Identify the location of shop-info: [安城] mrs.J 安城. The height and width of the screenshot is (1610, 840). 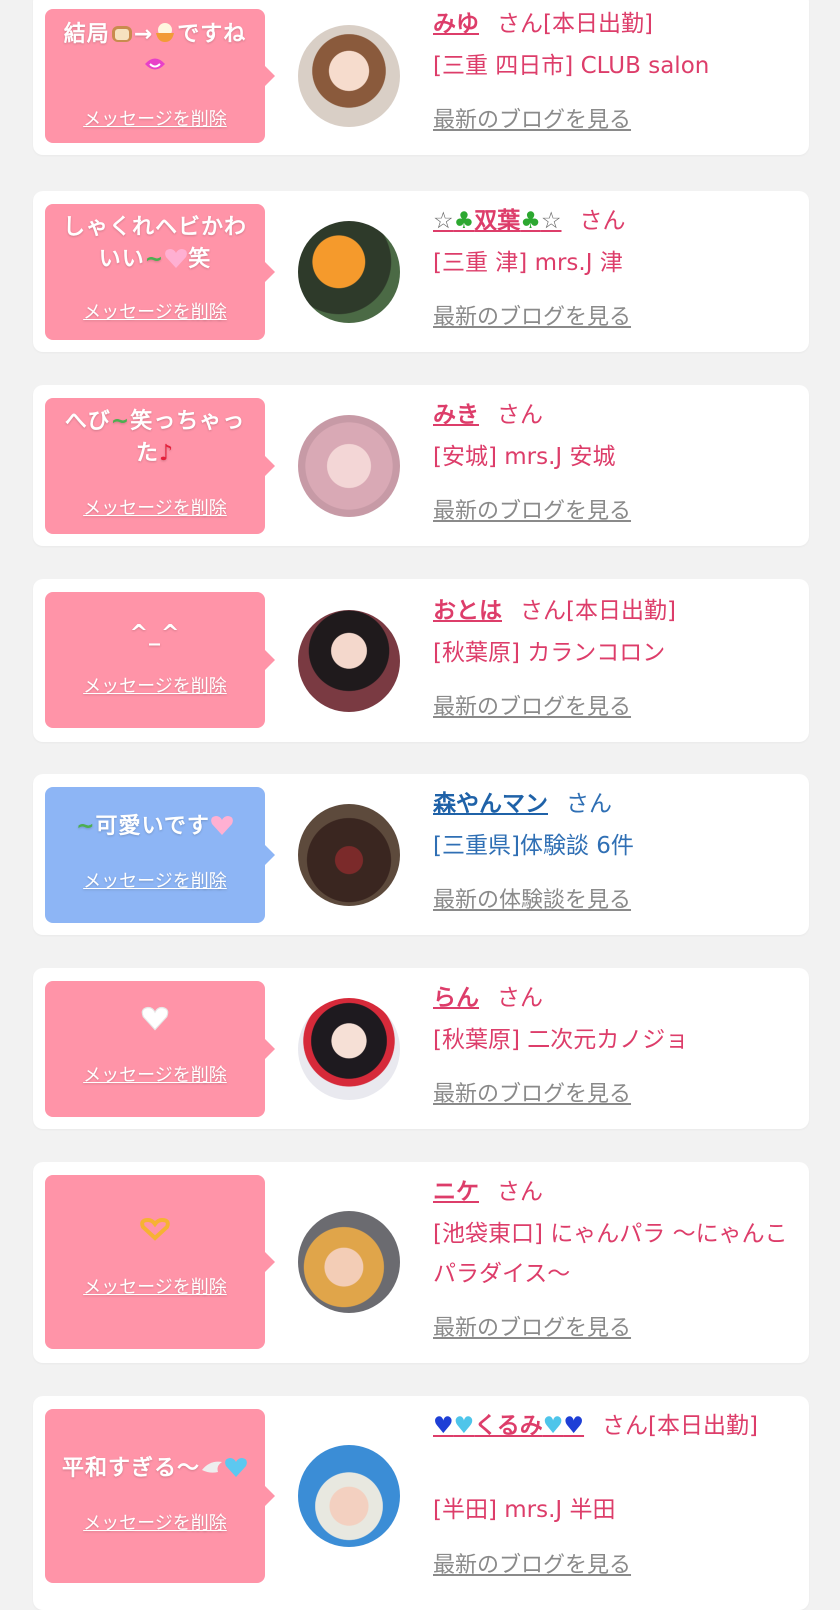
(524, 457).